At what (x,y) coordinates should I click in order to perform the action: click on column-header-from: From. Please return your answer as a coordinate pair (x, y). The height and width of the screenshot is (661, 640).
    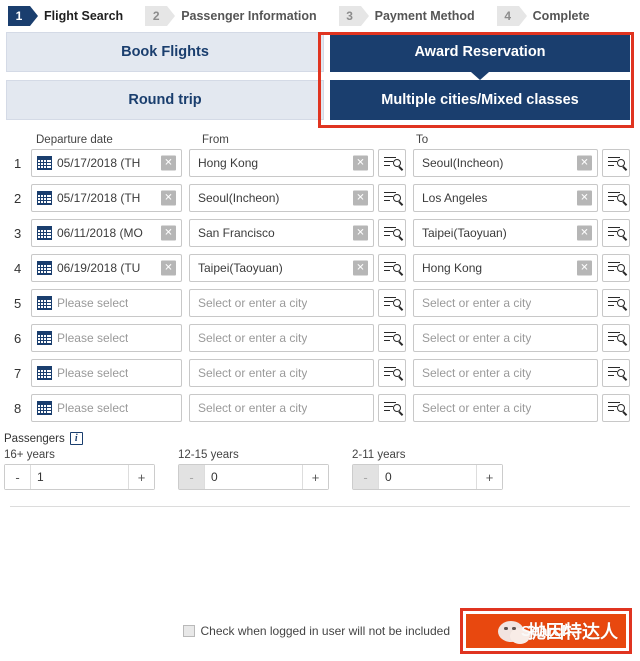
    Looking at the image, I should click on (215, 140).